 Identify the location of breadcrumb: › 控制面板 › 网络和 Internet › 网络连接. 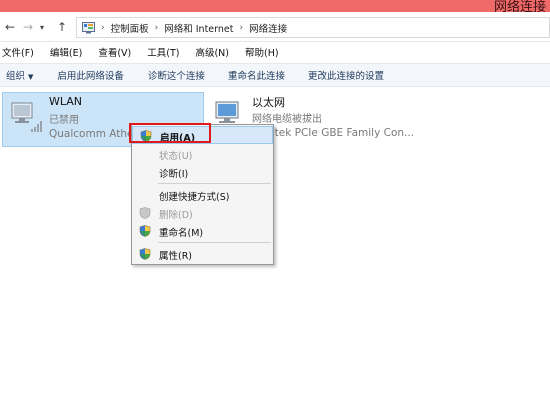
(194, 28).